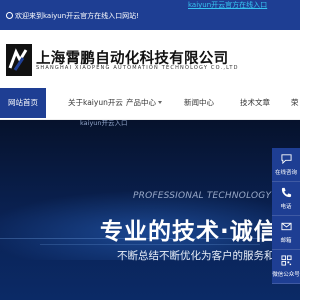 The image size is (320, 300). I want to click on phone-icon, so click(286, 192).